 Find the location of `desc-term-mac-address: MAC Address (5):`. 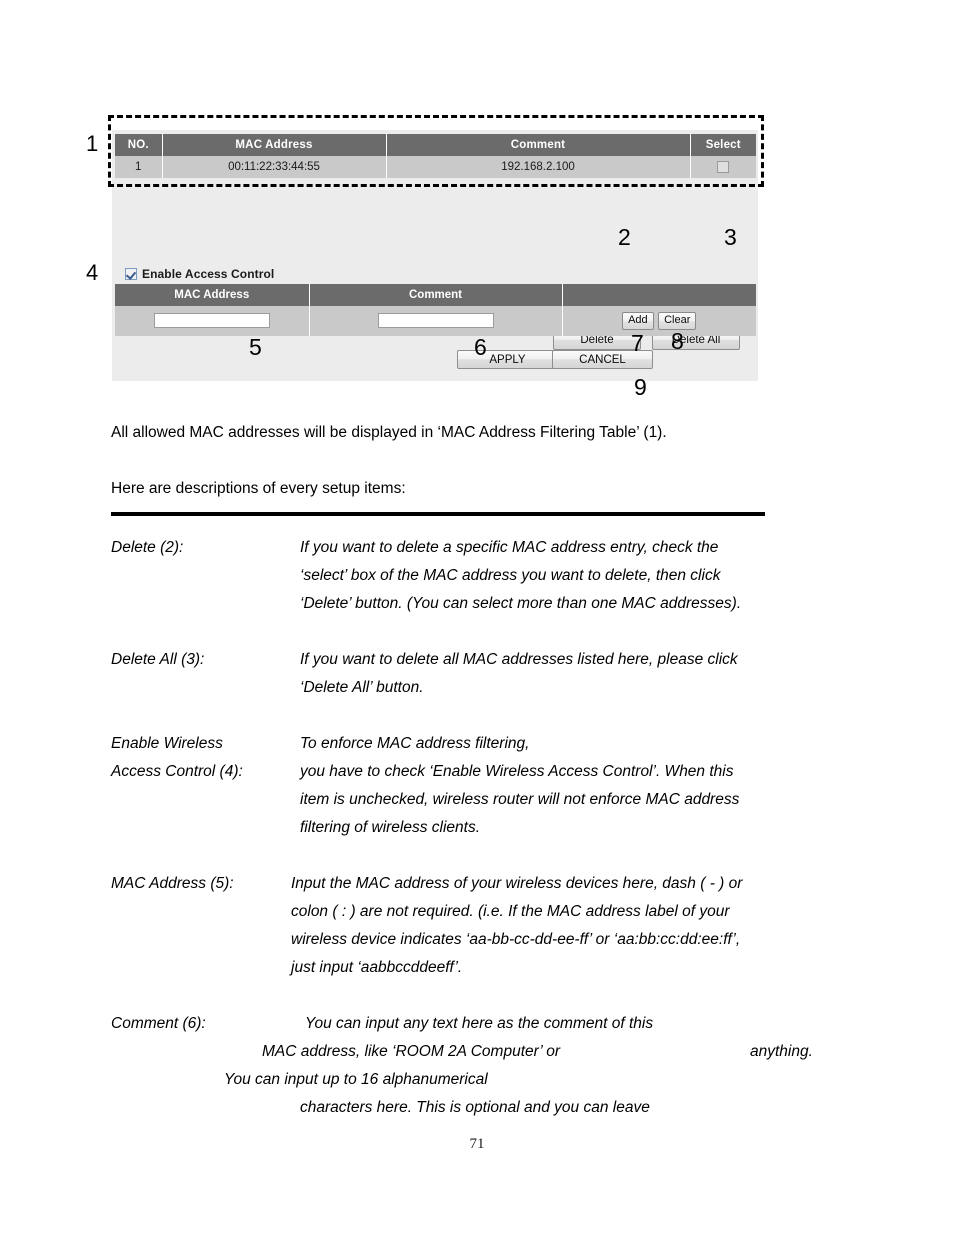

desc-term-mac-address: MAC Address (5): is located at coordinates (172, 883).